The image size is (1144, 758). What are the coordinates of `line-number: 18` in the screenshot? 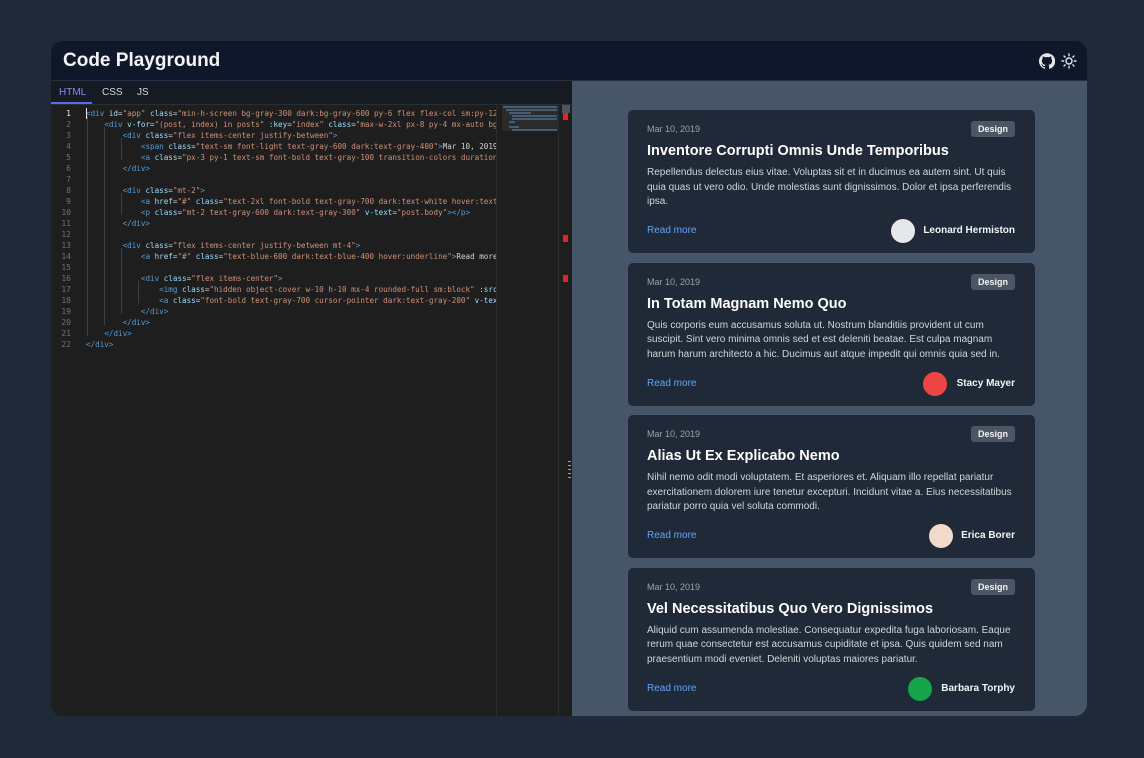 It's located at (66, 300).